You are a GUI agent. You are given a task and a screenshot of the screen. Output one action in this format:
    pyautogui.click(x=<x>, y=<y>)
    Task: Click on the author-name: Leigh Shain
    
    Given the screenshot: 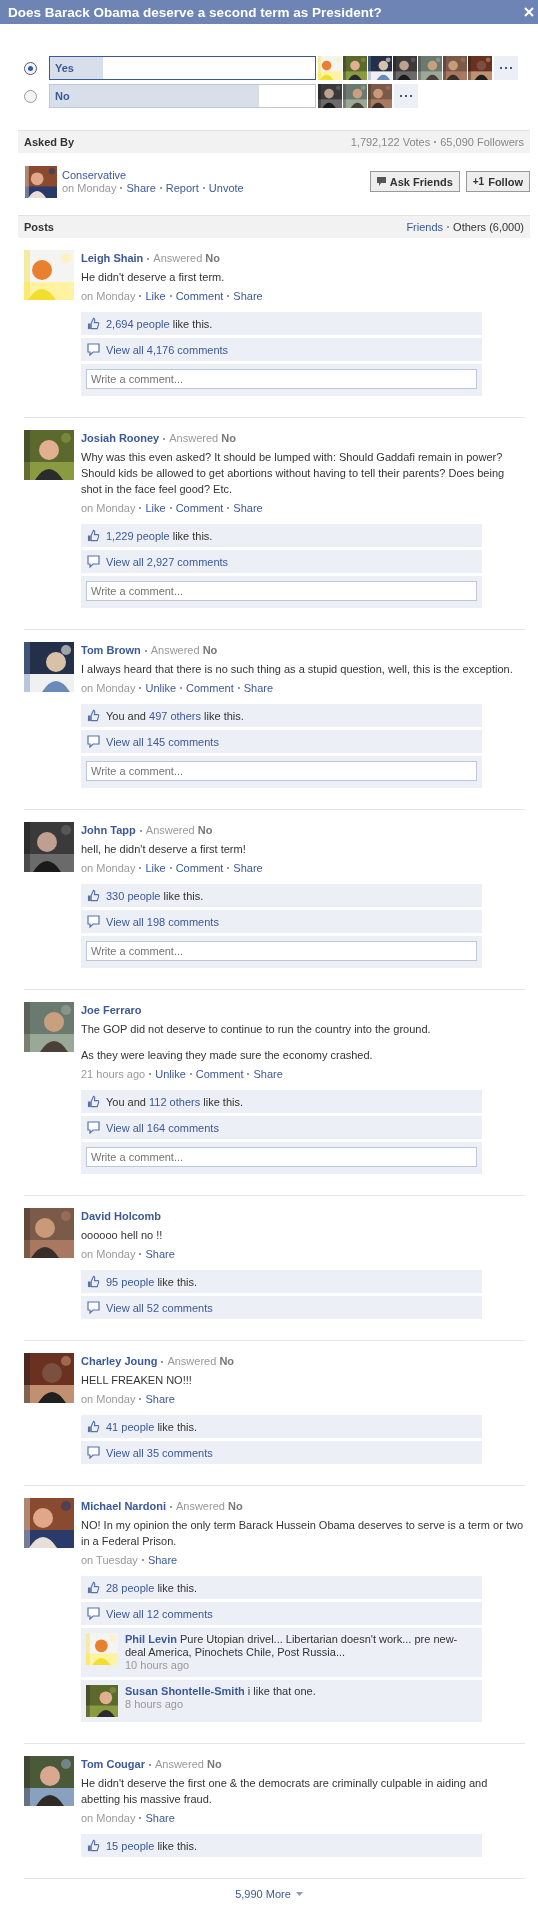 What is the action you would take?
    pyautogui.click(x=112, y=258)
    